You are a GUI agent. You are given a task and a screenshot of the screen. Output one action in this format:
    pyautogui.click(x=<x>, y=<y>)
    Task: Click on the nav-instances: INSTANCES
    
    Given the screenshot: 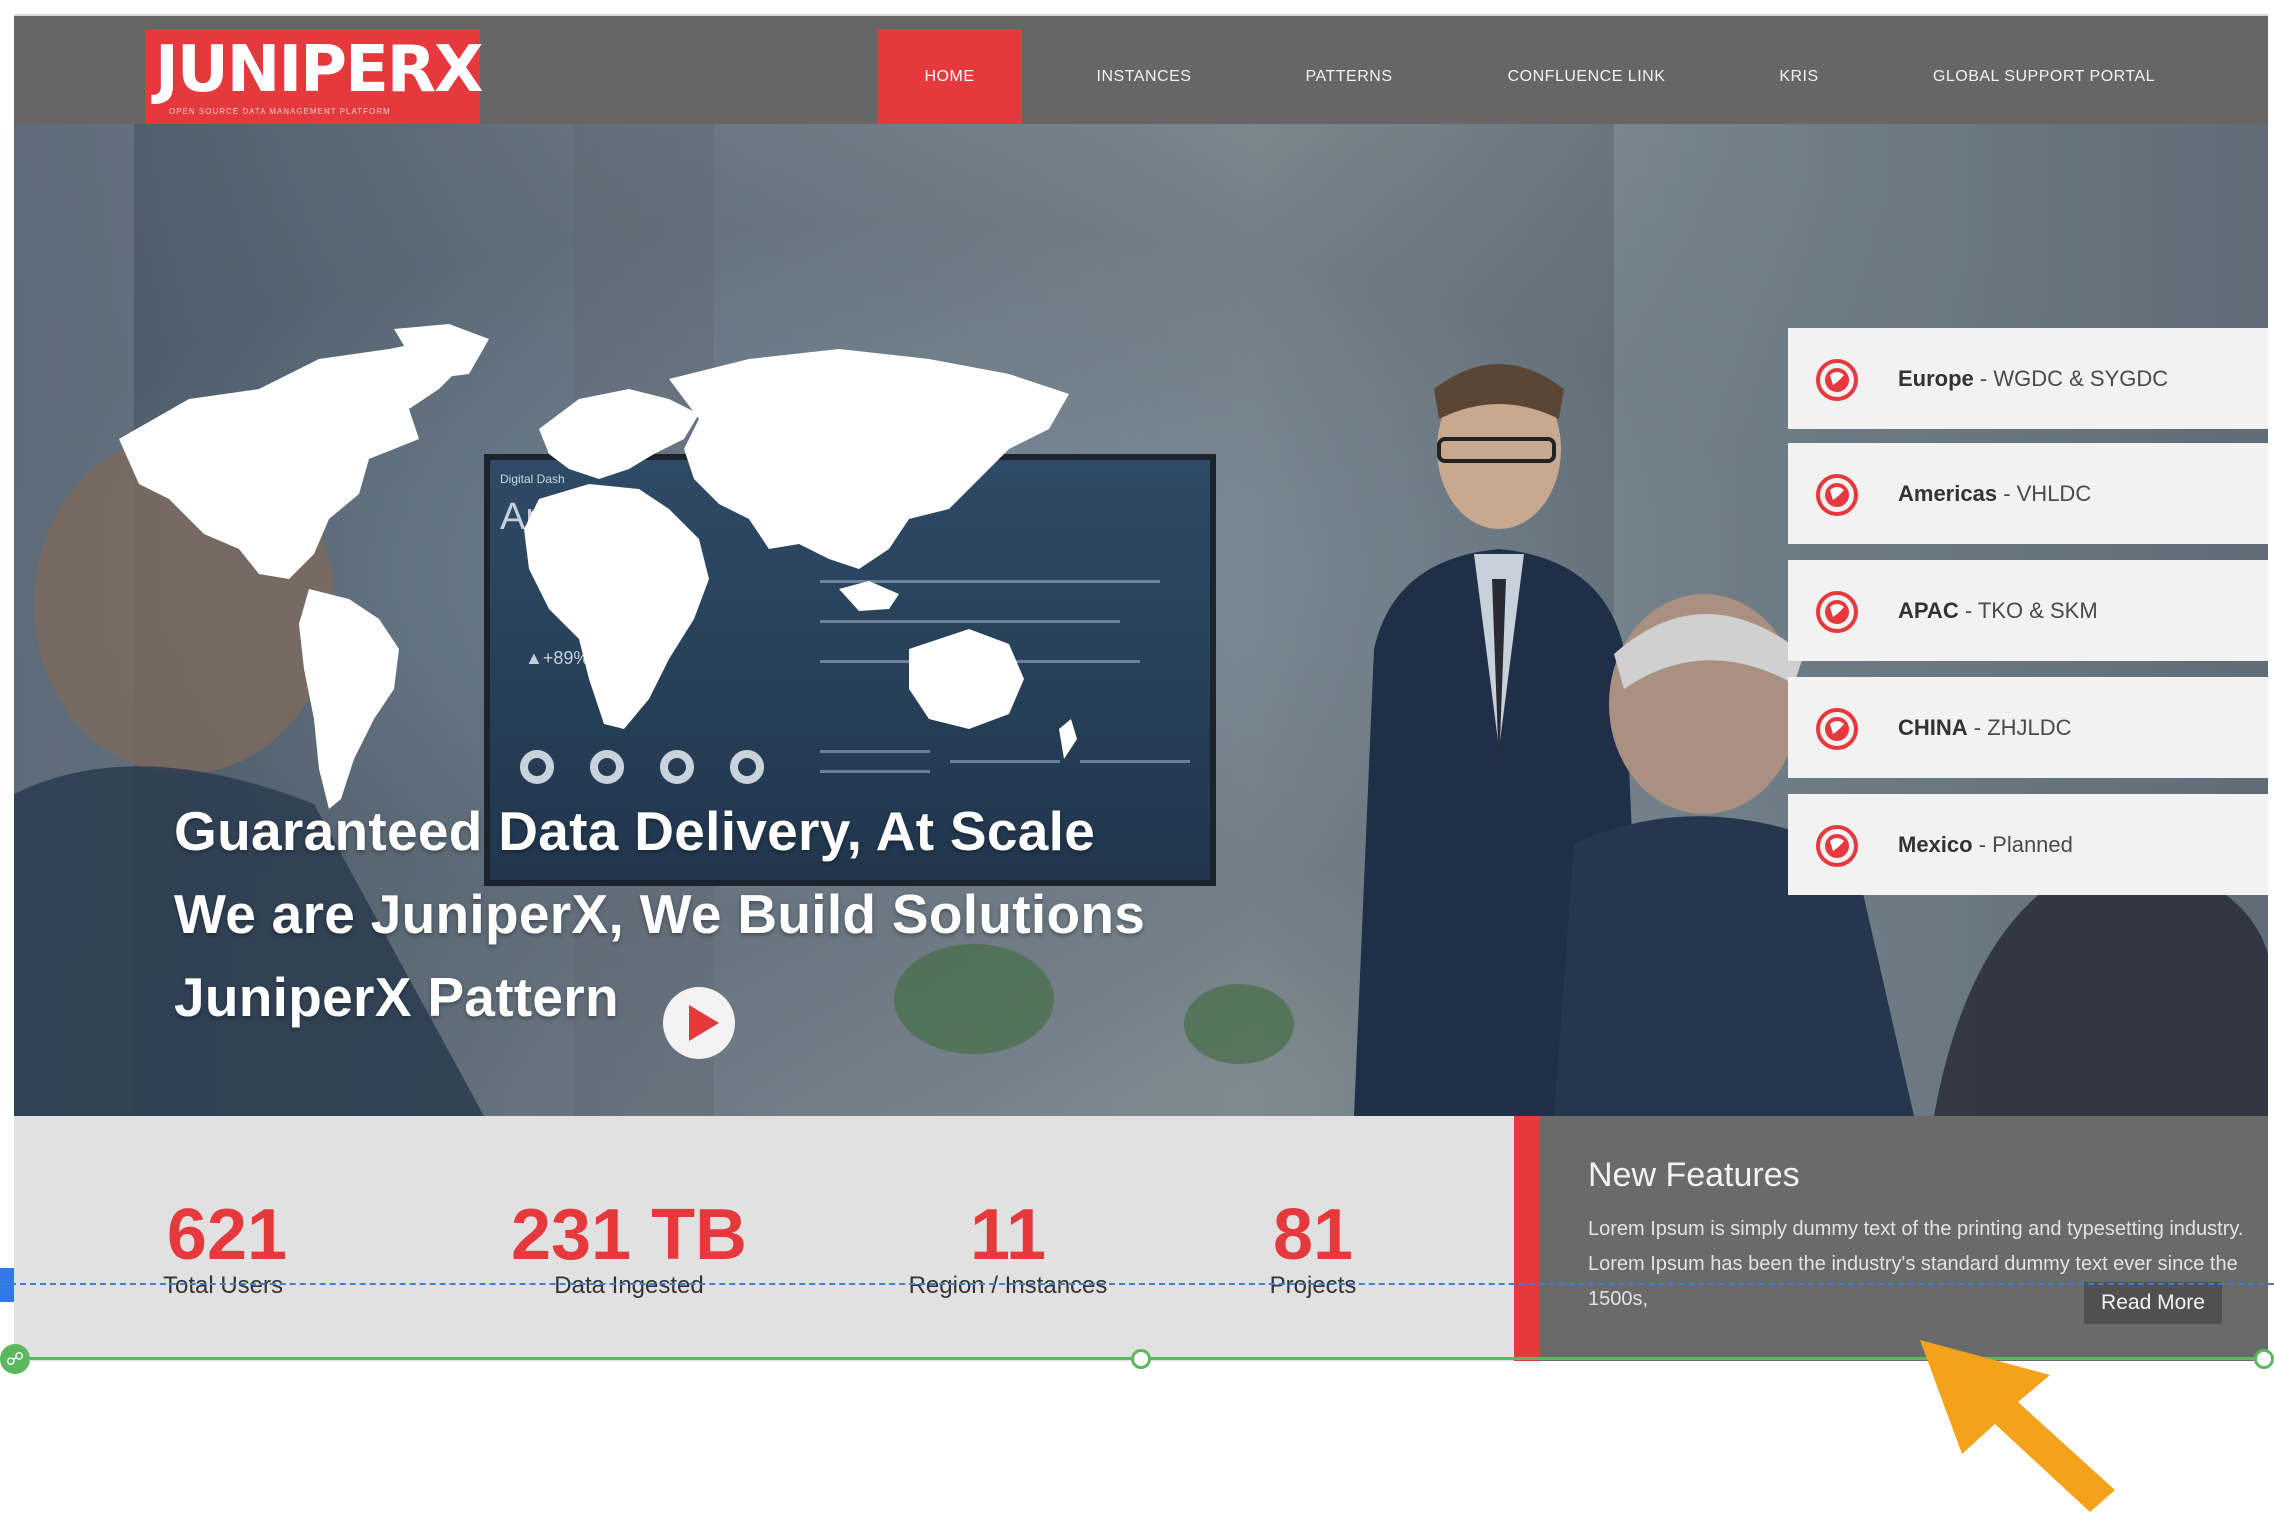 What is the action you would take?
    pyautogui.click(x=1144, y=76)
    